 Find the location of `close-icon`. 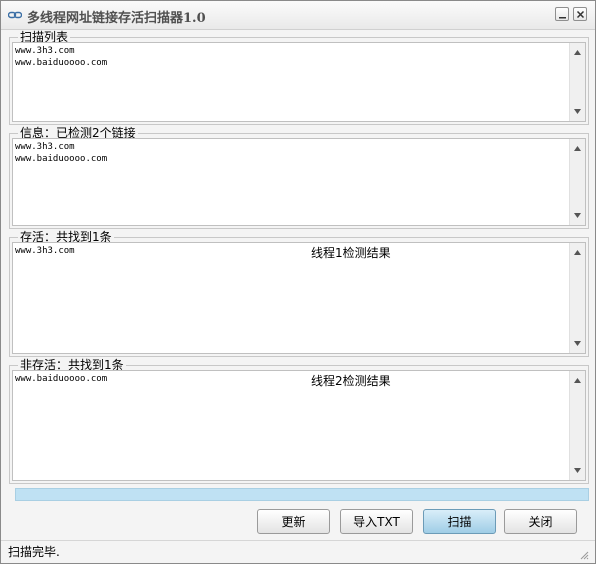

close-icon is located at coordinates (580, 14).